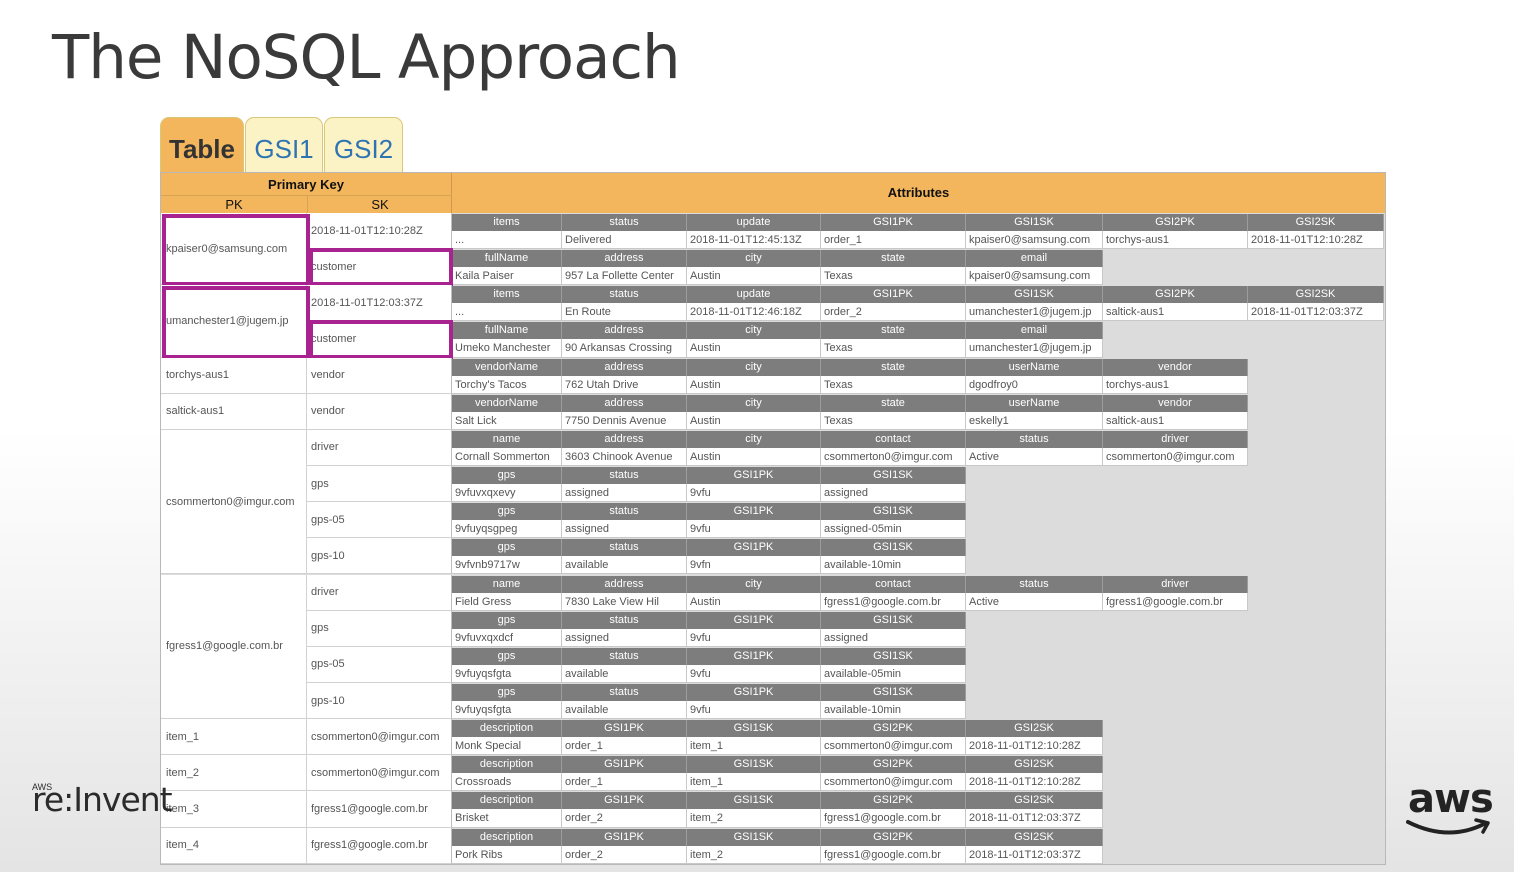 This screenshot has height=872, width=1514. Describe the element at coordinates (893, 457) in the screenshot. I see `attribute-value-cell: csommerton0@imgur.com` at that location.